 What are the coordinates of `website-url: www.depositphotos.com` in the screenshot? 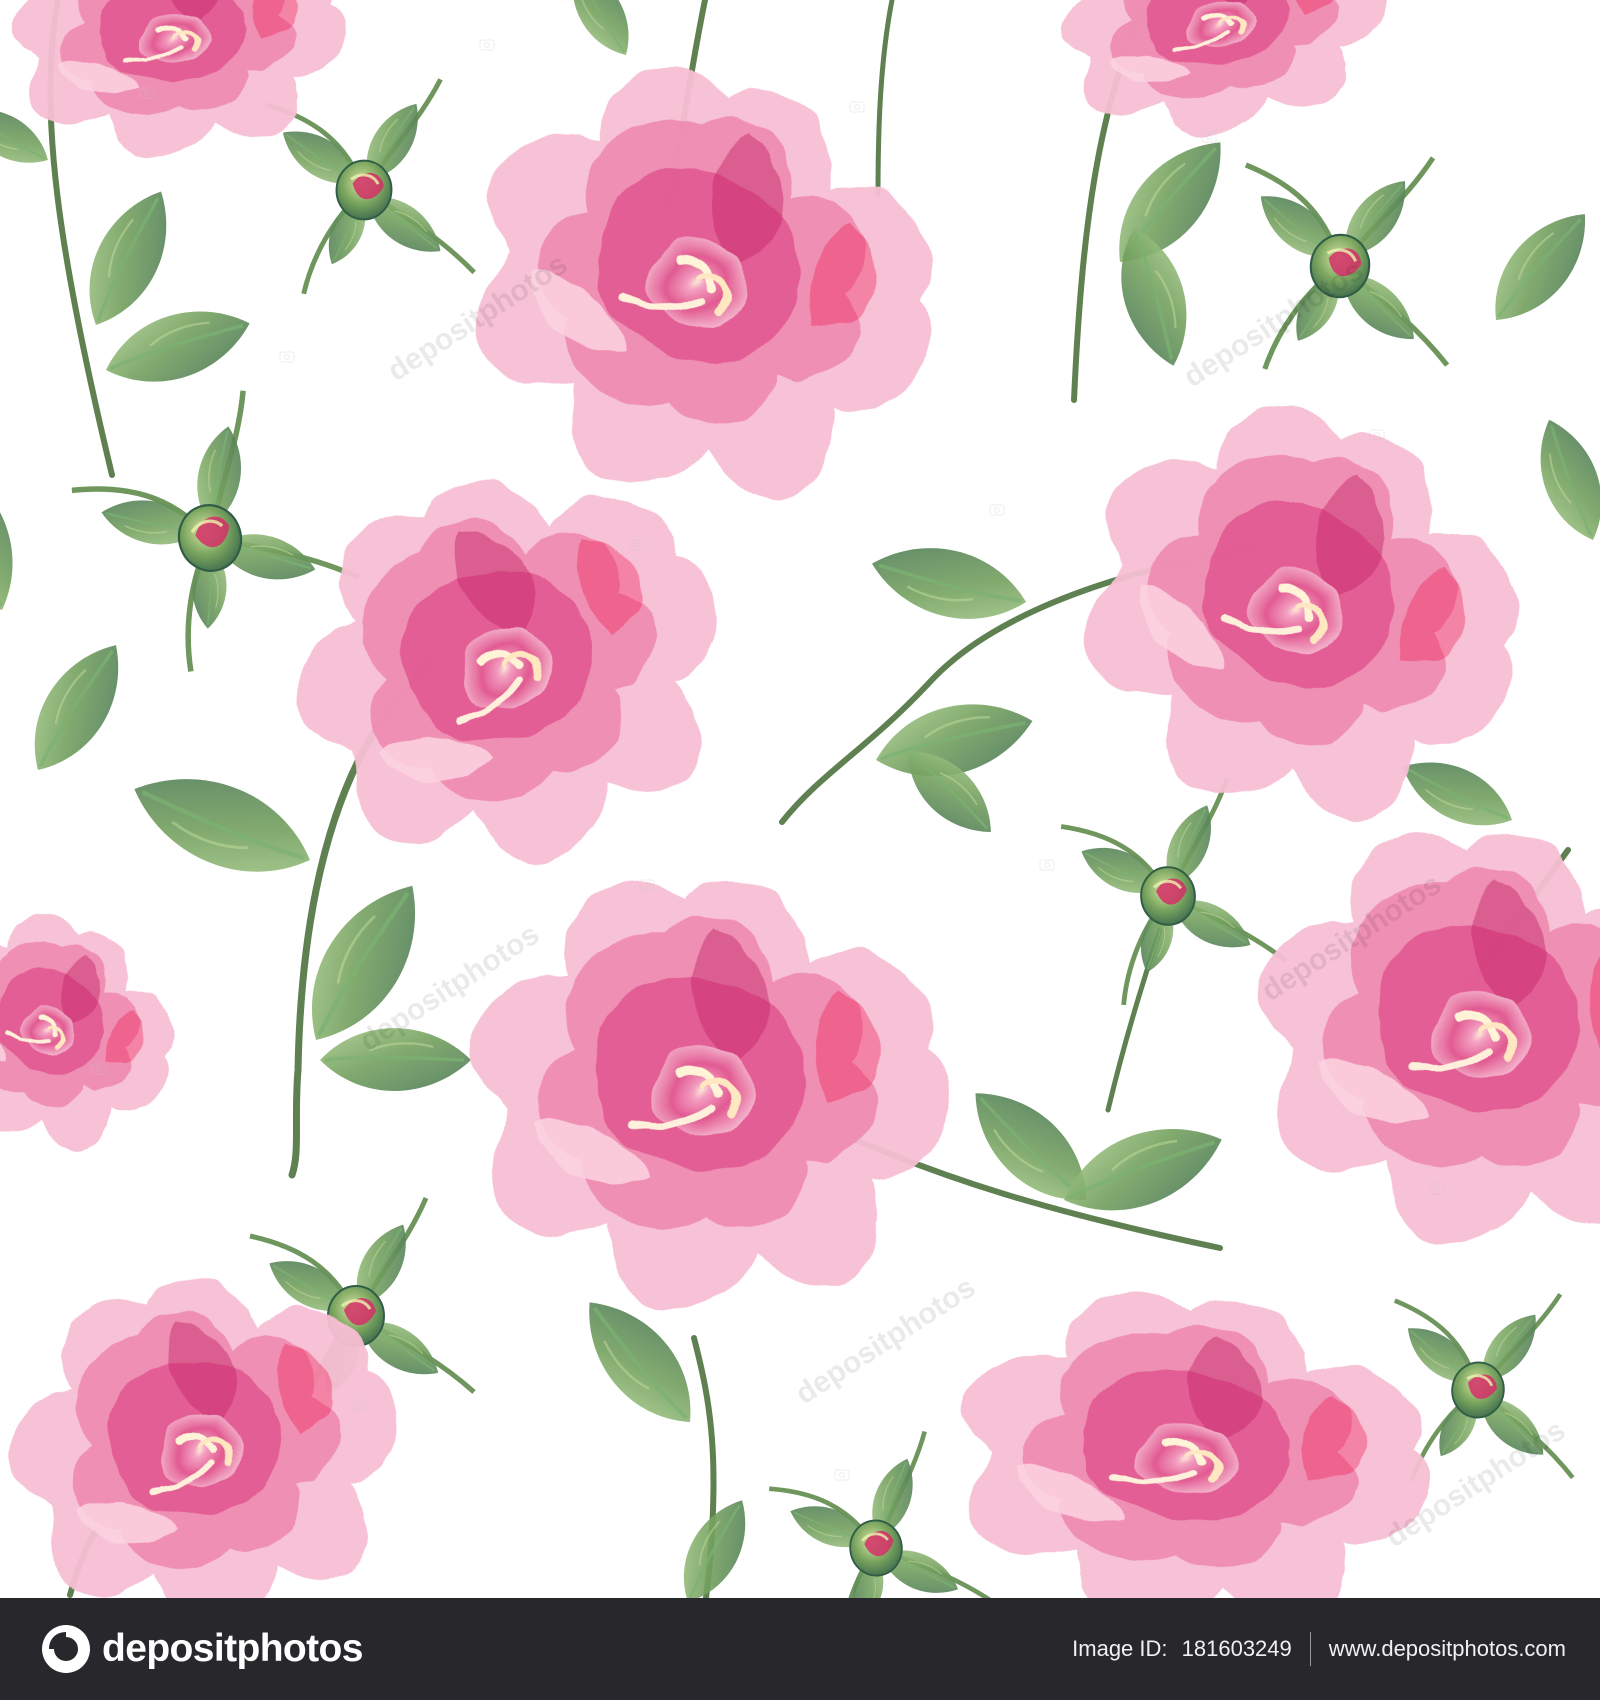 It's located at (1447, 1648).